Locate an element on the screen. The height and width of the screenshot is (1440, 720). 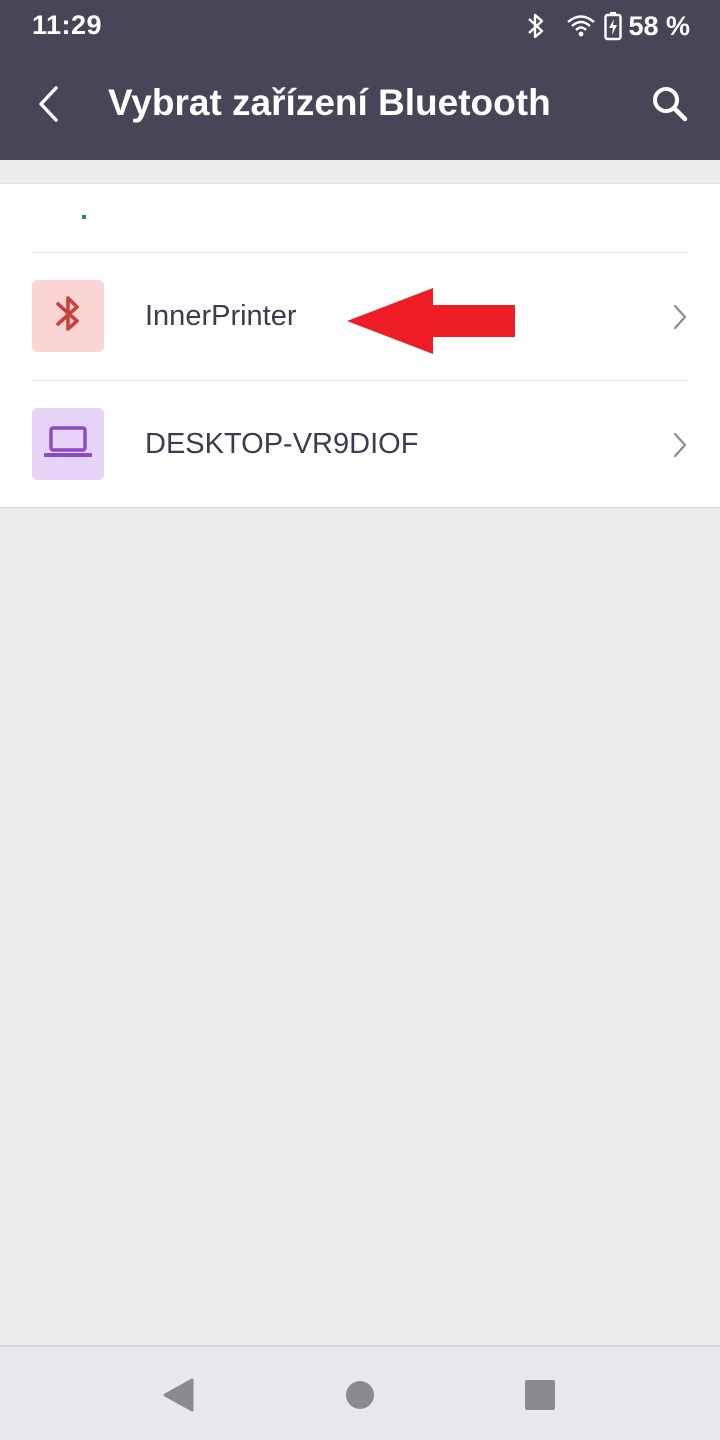
device-name: DESKTOP-VR9DIOF is located at coordinates (282, 444).